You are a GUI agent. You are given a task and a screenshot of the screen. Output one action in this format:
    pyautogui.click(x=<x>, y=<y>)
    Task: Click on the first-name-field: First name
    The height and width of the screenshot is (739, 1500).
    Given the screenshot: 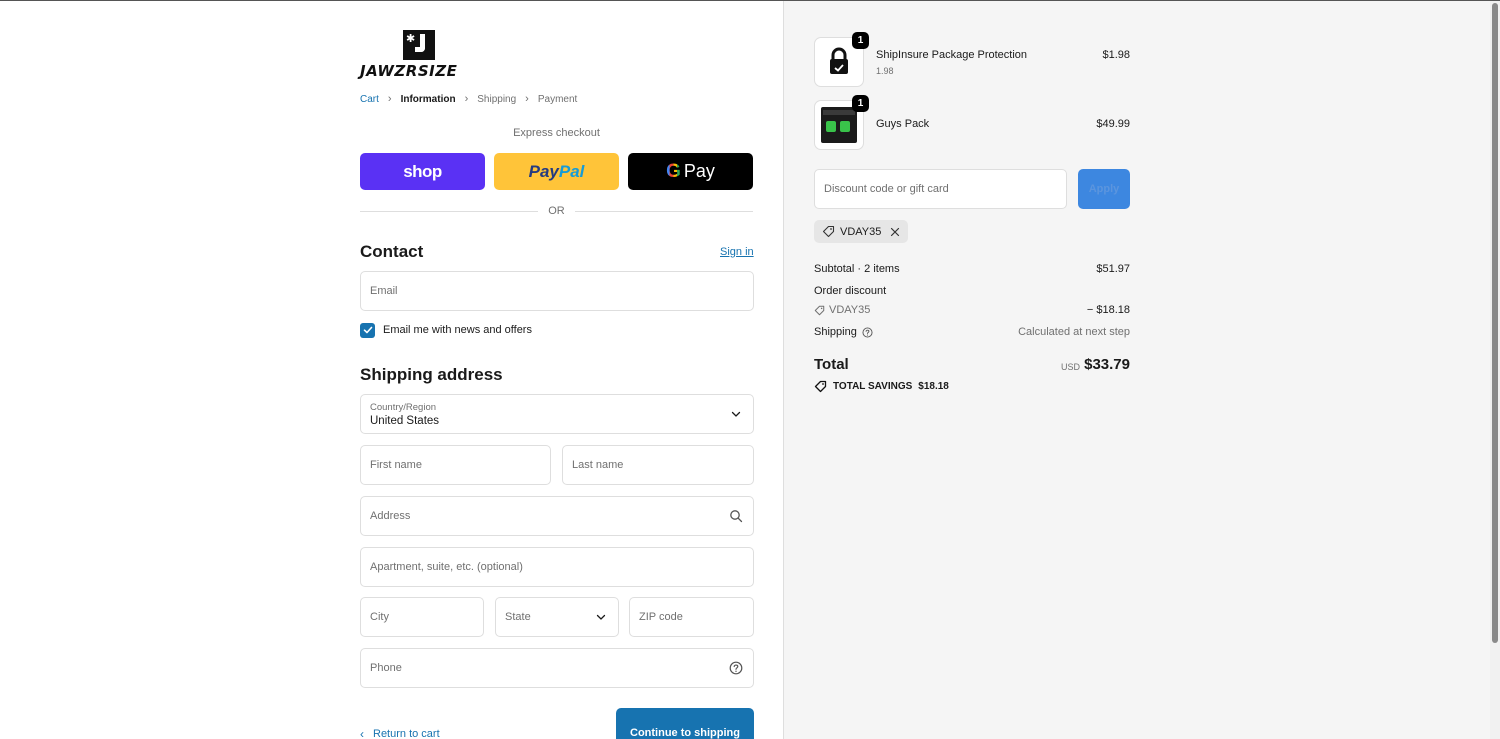 What is the action you would take?
    pyautogui.click(x=455, y=465)
    